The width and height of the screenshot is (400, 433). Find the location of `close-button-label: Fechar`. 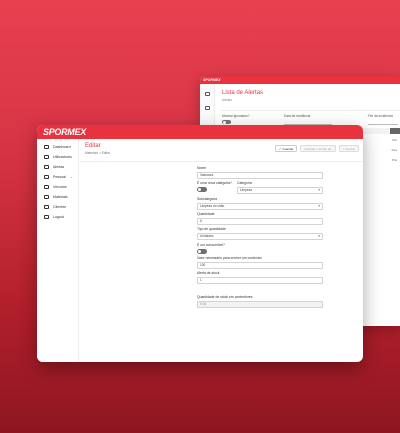

close-button-label: Fechar is located at coordinates (350, 148).